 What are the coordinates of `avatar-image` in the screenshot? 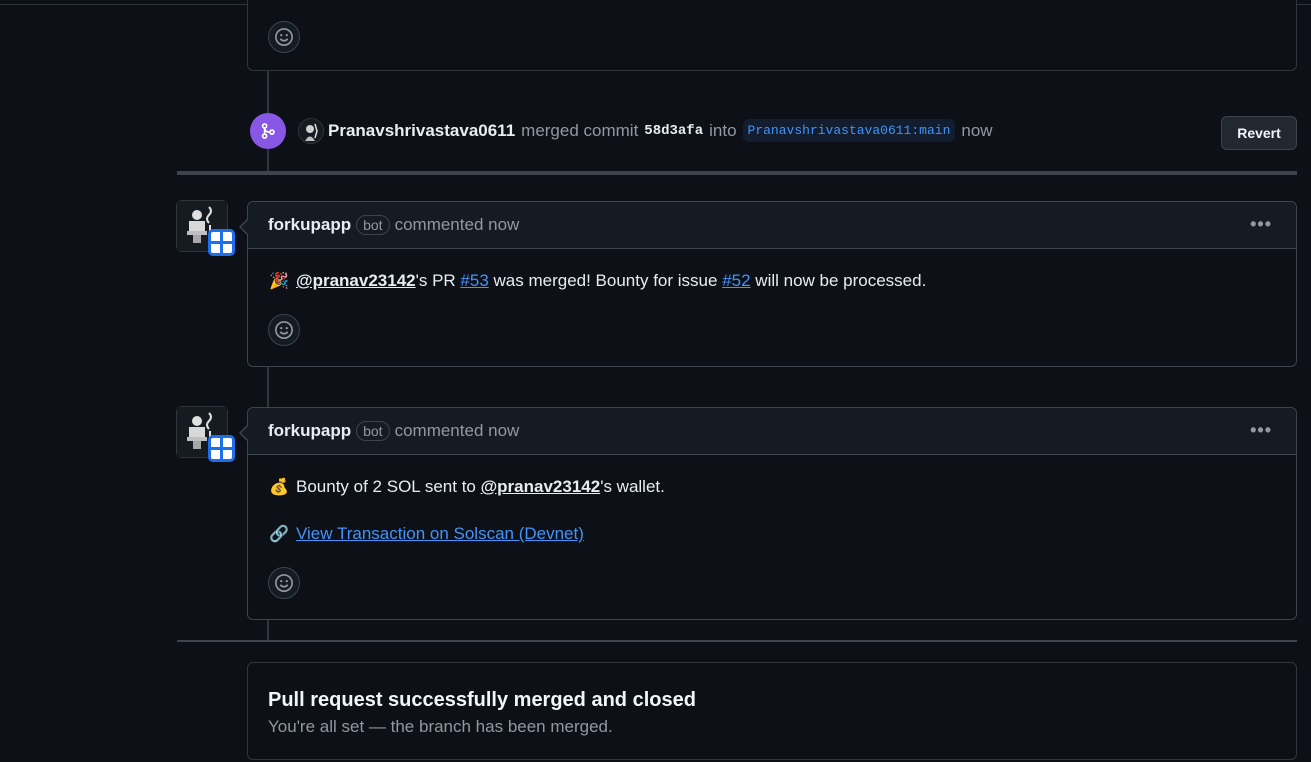 It's located at (311, 131).